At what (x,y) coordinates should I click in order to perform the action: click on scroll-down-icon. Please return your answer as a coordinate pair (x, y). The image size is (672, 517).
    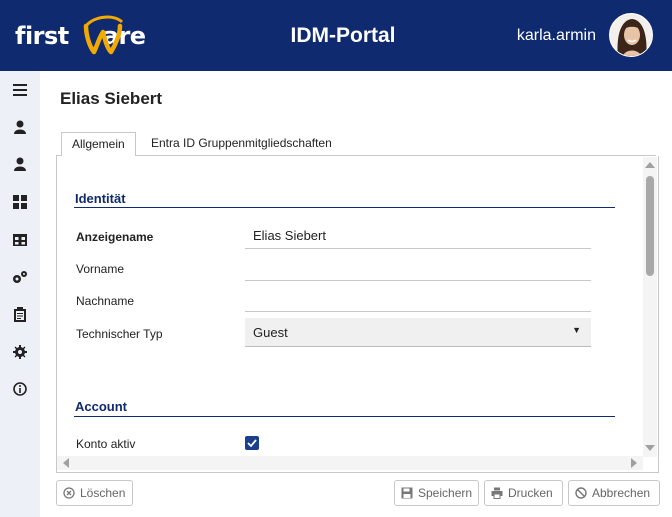
    Looking at the image, I should click on (650, 448).